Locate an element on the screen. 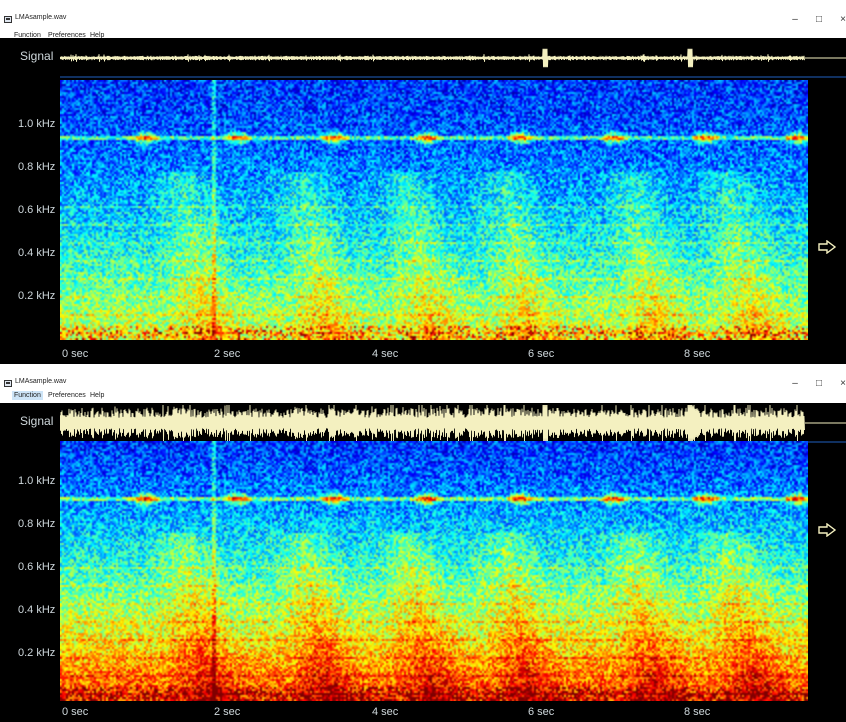 The image size is (846, 722). menu-function: Function is located at coordinates (27, 395).